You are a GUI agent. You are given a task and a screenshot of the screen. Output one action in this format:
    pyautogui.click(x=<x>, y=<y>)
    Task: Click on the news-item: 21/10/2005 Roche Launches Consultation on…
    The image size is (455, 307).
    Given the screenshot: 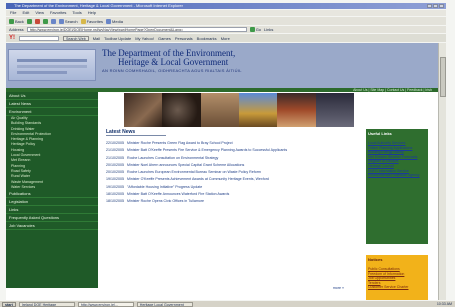 What is the action you would take?
    pyautogui.click(x=226, y=158)
    